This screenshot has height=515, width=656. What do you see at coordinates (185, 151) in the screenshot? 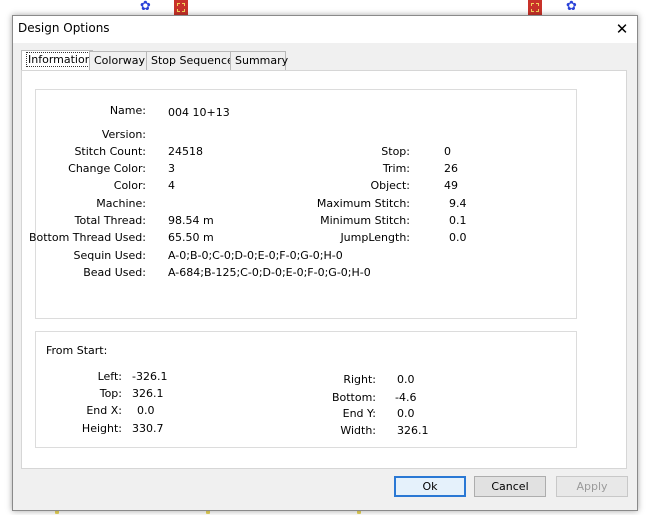
I see `stitch-count-value: 24518` at bounding box center [185, 151].